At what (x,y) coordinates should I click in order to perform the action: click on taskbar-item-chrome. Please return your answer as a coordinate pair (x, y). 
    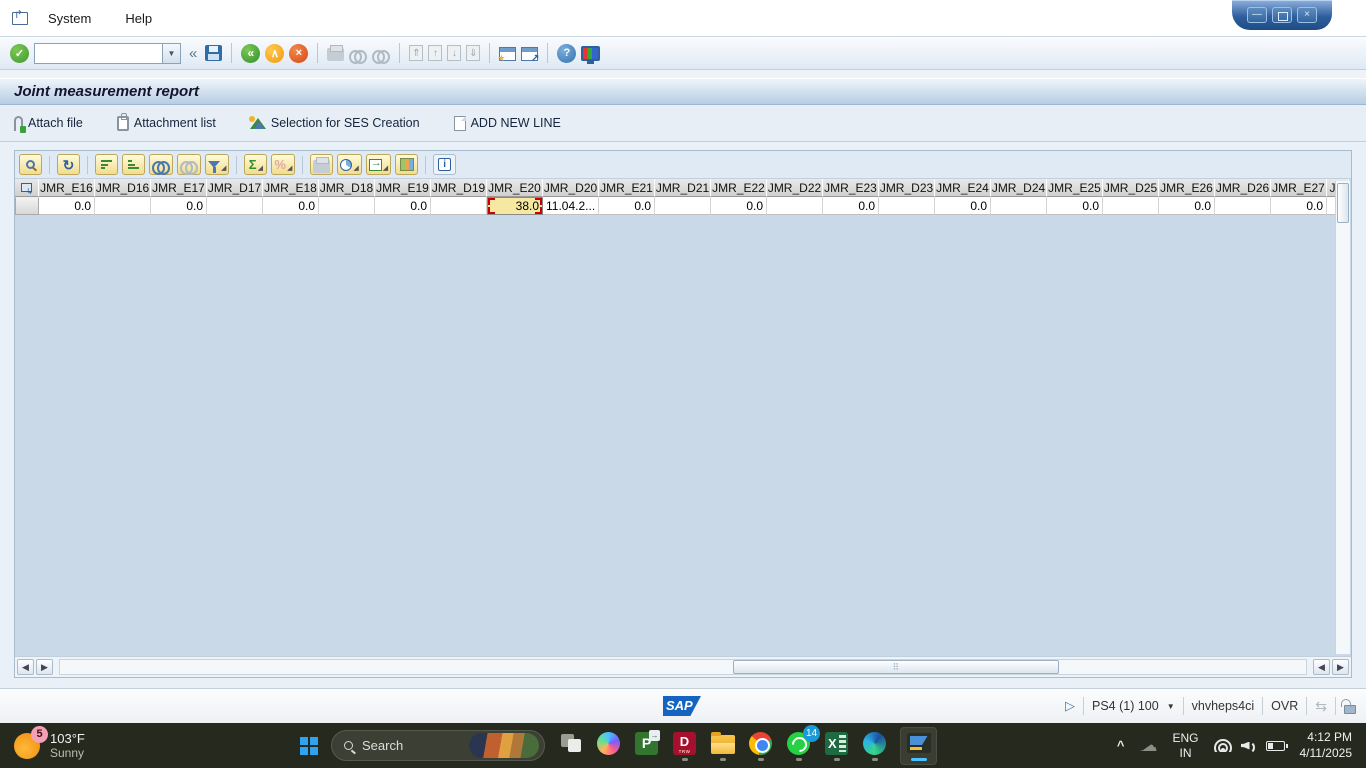
    Looking at the image, I should click on (760, 746).